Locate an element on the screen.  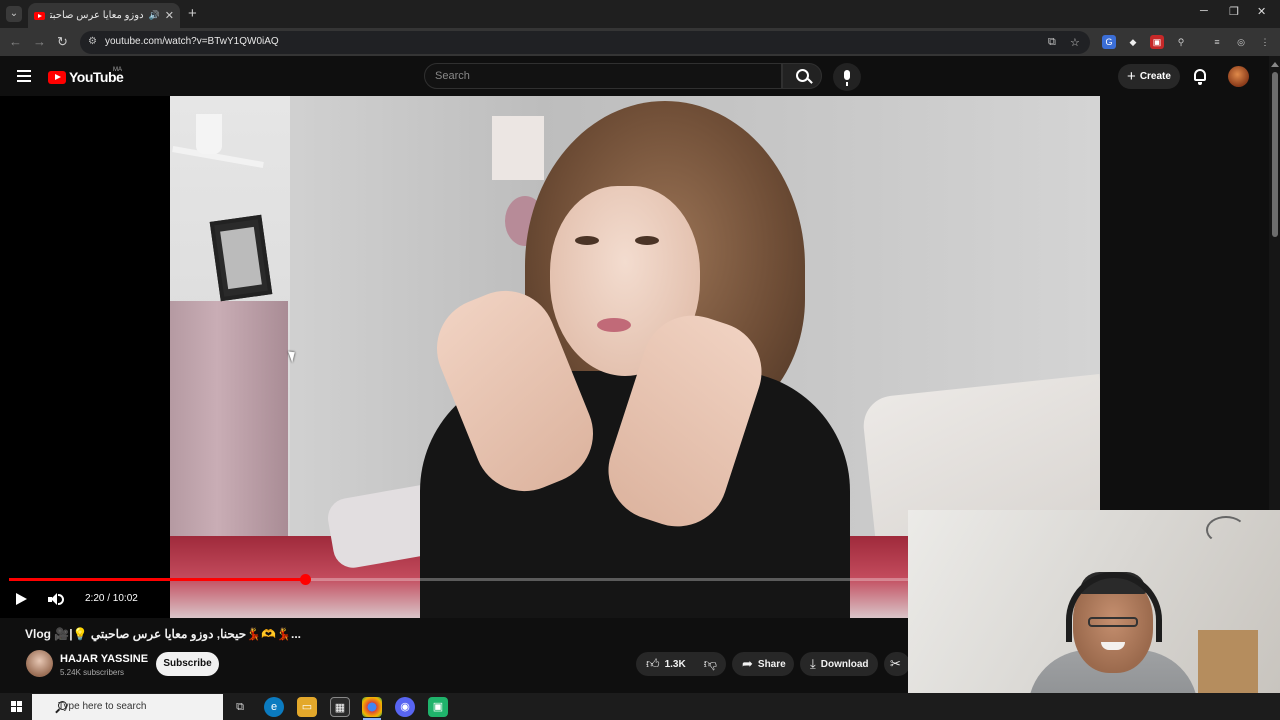
taskbar-search-input: Type here to search is located at coordinates (127, 707).